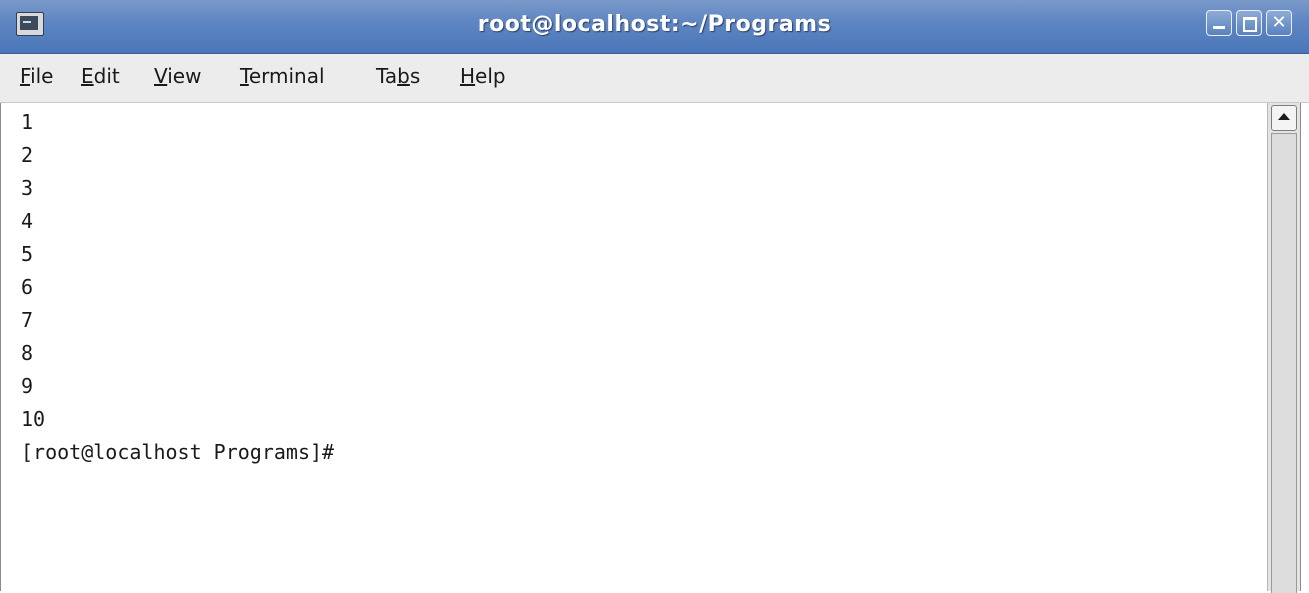  I want to click on vertical-scrollbar, so click(1284, 348).